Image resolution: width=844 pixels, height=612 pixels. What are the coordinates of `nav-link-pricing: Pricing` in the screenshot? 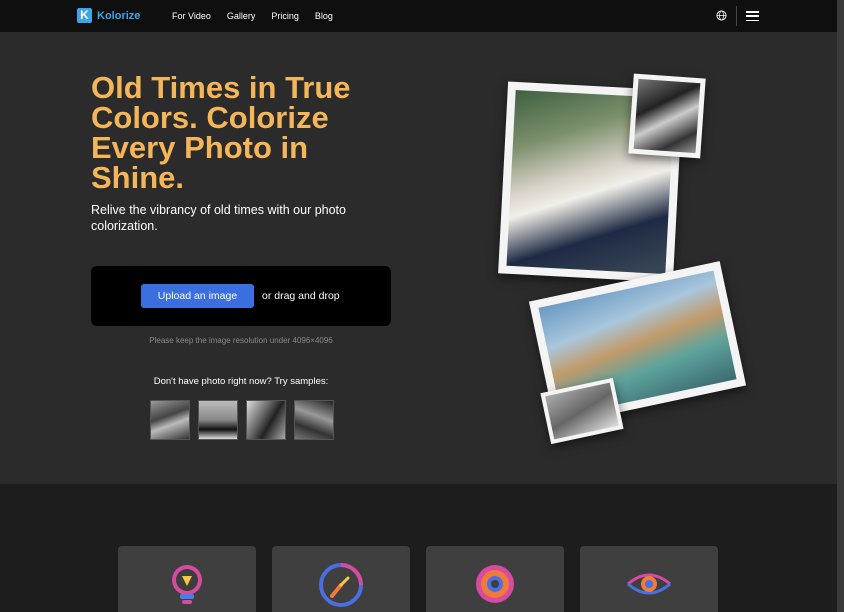 It's located at (285, 16).